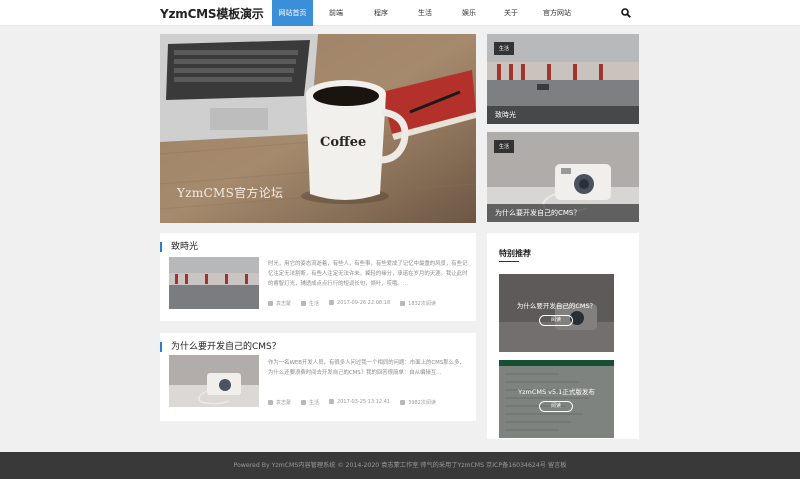 The height and width of the screenshot is (479, 800). I want to click on side-card-1-tag: 生活, so click(504, 48).